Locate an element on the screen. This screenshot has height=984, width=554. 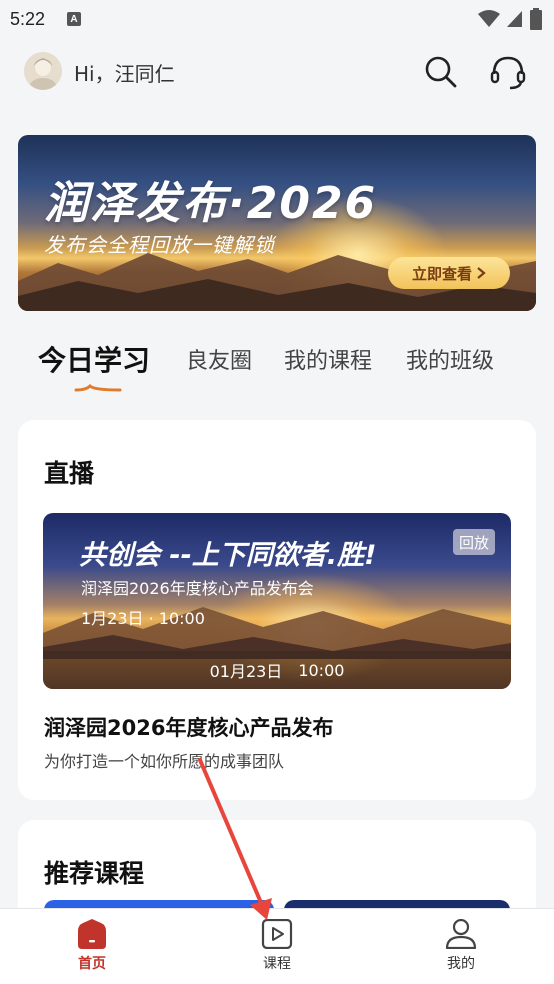
replay-badge: 回放 is located at coordinates (474, 542).